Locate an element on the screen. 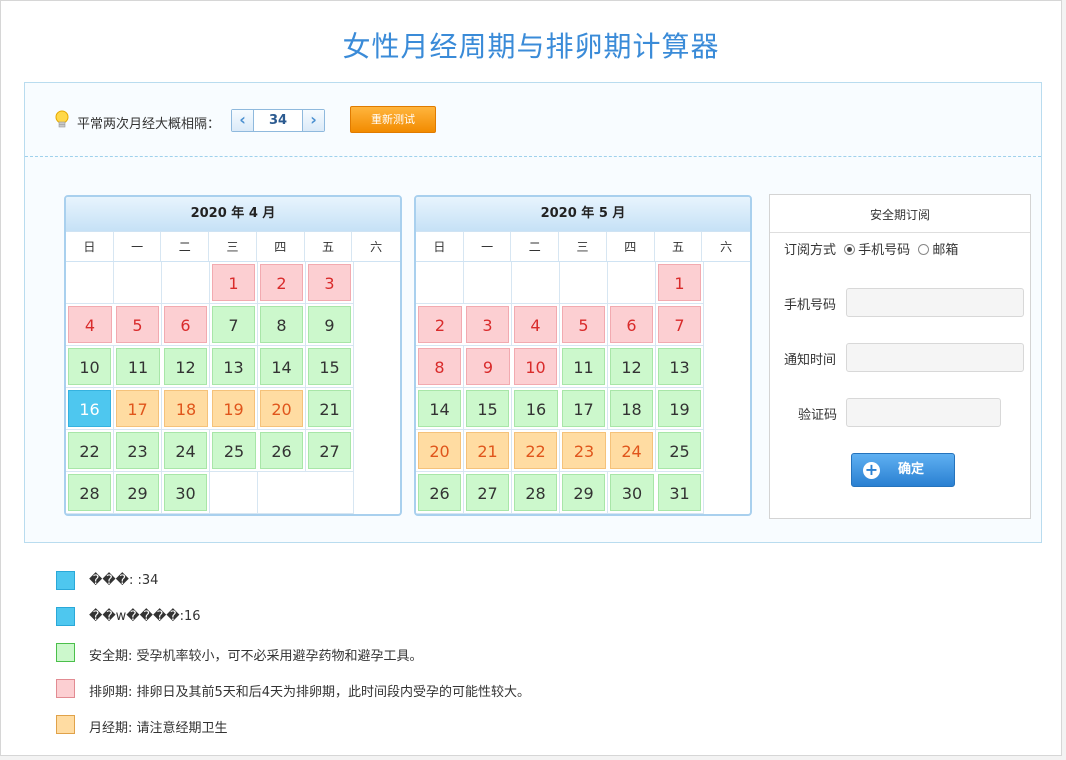 Image resolution: width=1066 pixels, height=760 pixels. day-number: 8 is located at coordinates (281, 324).